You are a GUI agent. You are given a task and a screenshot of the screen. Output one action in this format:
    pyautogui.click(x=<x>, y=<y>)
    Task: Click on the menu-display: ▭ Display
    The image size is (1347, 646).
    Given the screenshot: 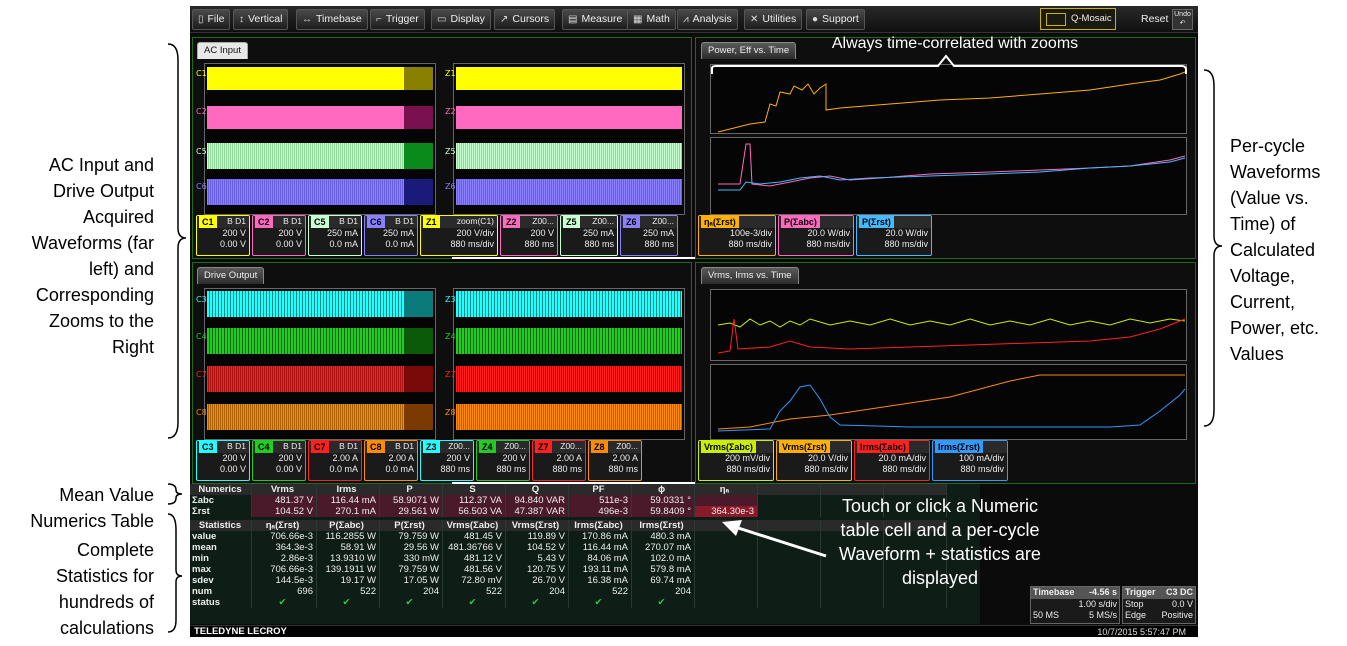 What is the action you would take?
    pyautogui.click(x=461, y=19)
    